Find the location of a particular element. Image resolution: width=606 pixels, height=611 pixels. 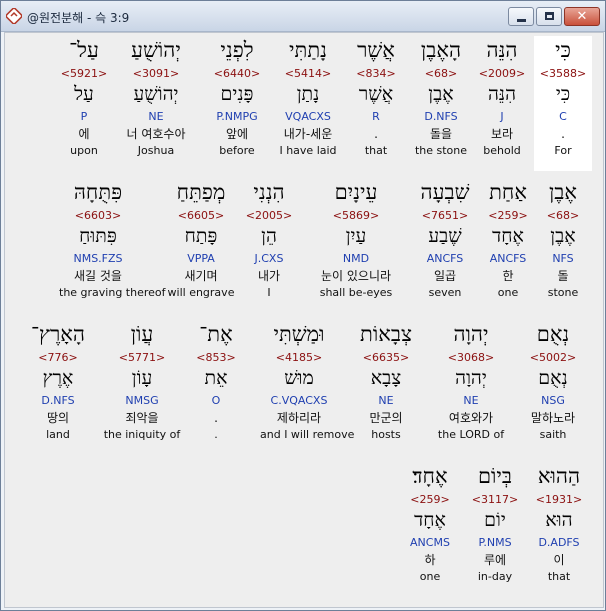

word-cell: לִפְנֵי <6440> פָּנִים P.NMPG 앞에 before is located at coordinates (237, 101).